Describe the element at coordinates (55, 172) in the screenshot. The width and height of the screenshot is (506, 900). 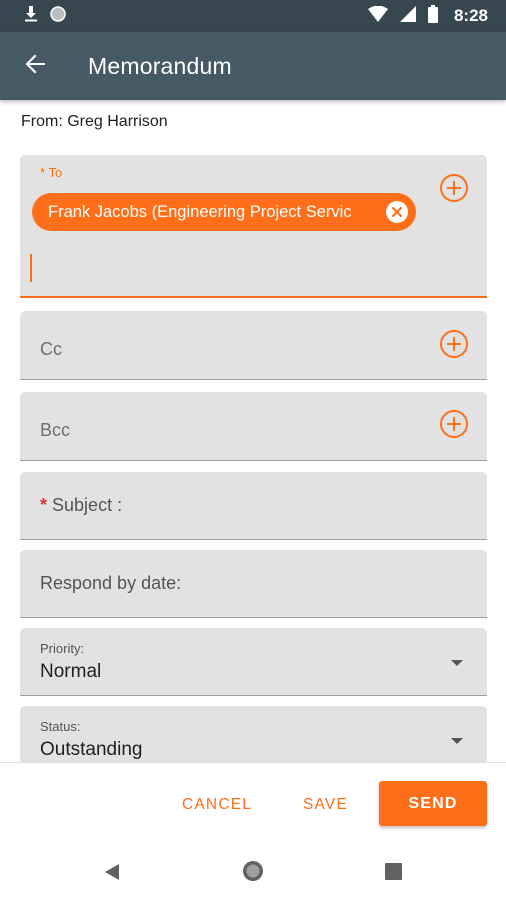
I see `to-label-text: To` at that location.